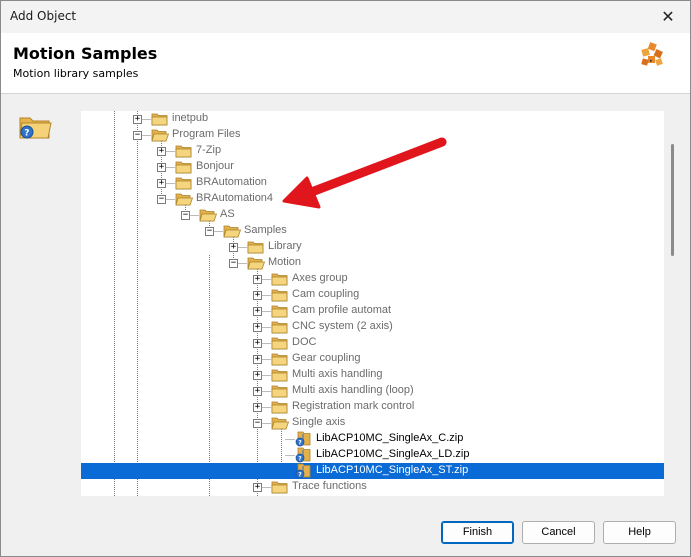 The width and height of the screenshot is (691, 557). I want to click on page-subtitle: Motion library samples, so click(76, 73).